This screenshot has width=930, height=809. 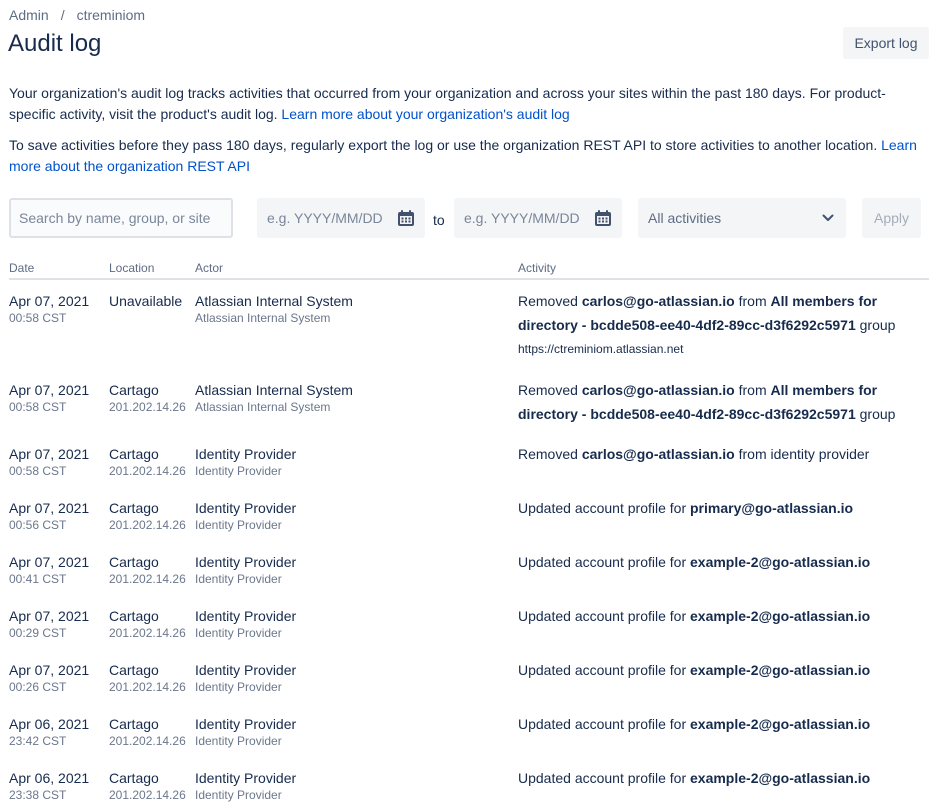 What do you see at coordinates (886, 43) in the screenshot?
I see `export-log-button: Export log` at bounding box center [886, 43].